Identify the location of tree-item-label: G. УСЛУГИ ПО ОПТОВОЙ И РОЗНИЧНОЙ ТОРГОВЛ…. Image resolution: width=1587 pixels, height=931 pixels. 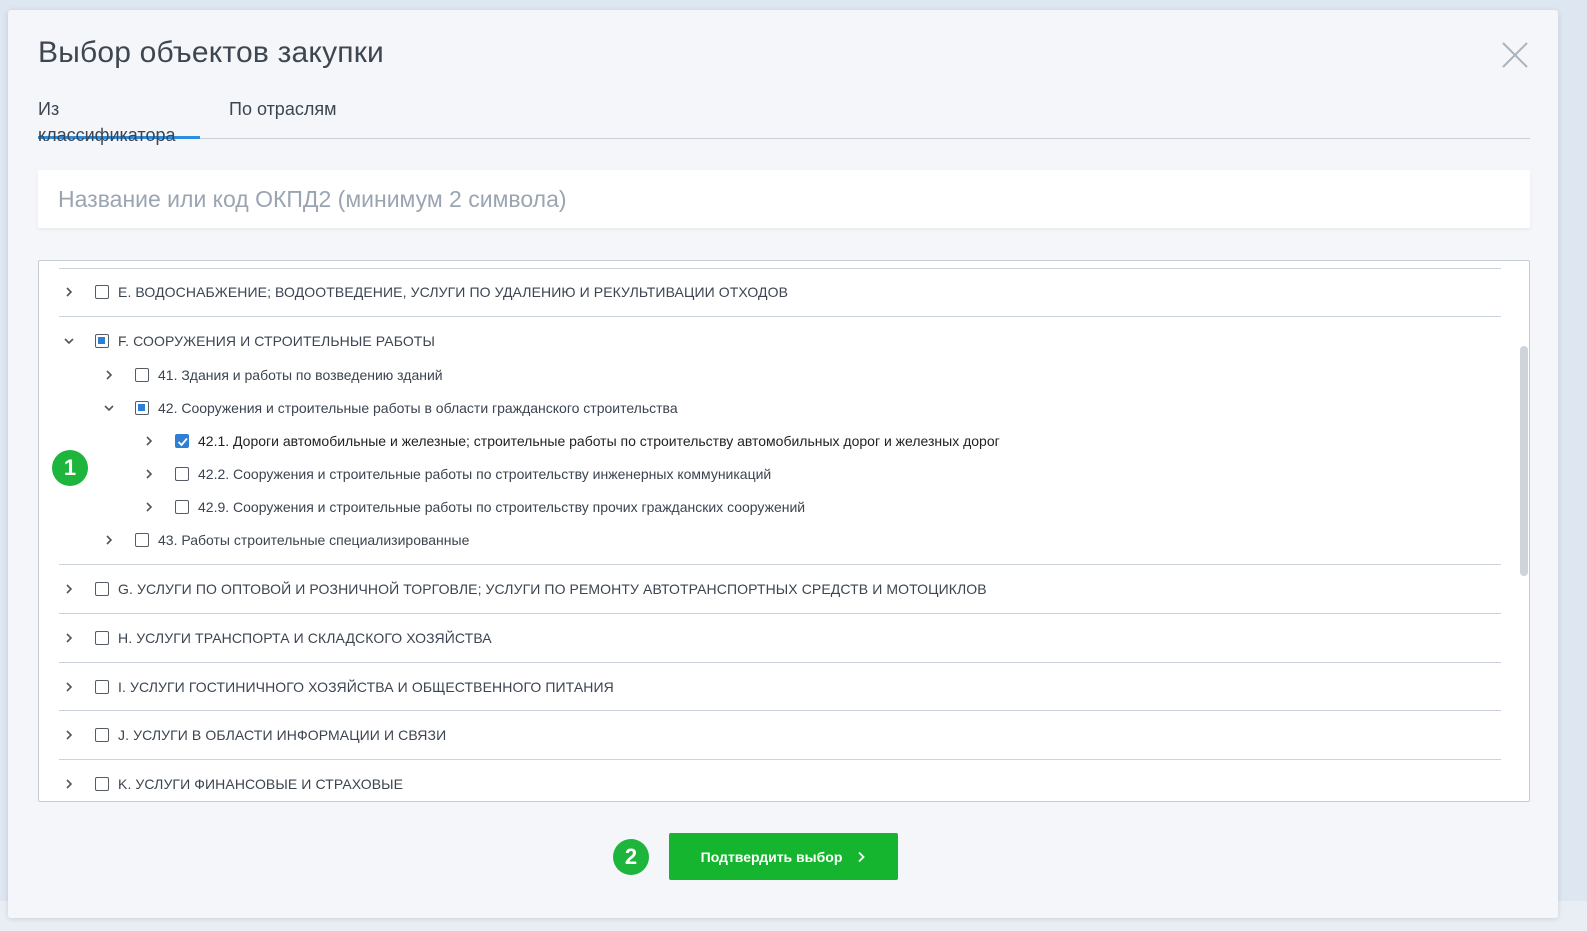
(552, 589).